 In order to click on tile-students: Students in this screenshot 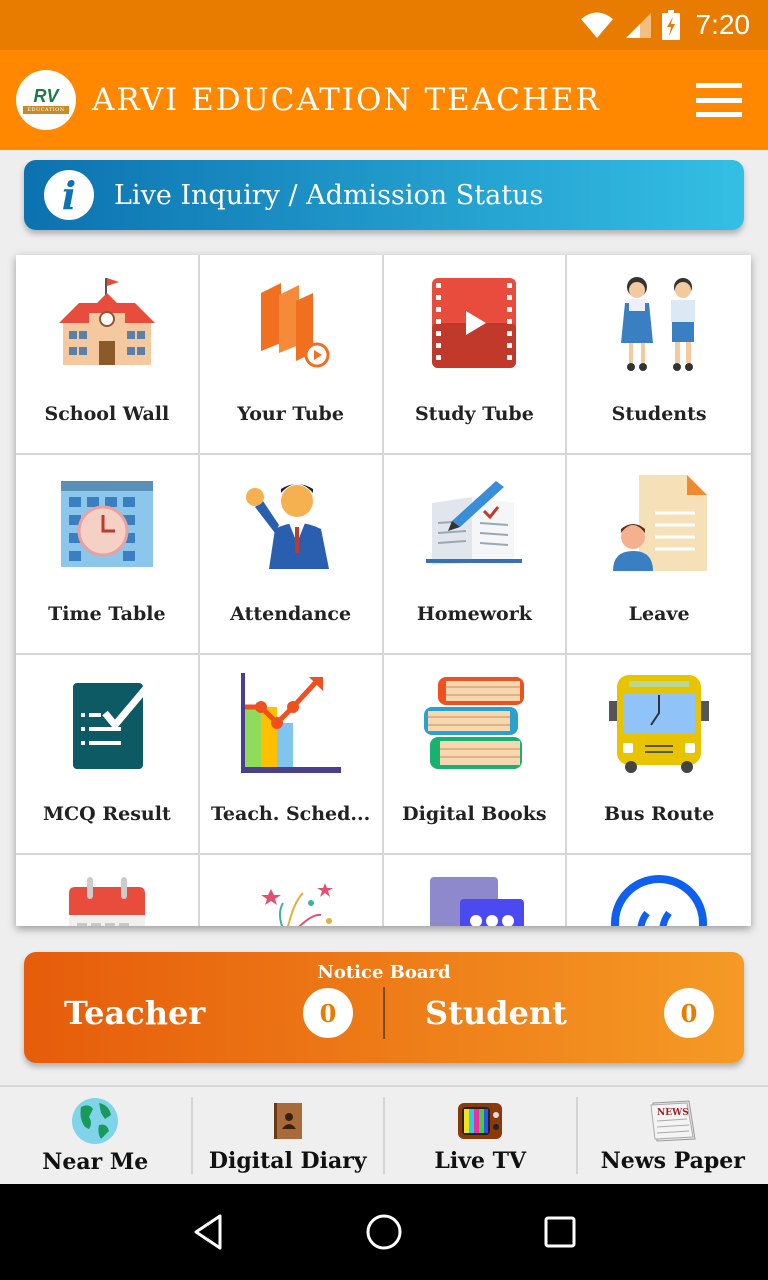, I will do `click(659, 355)`.